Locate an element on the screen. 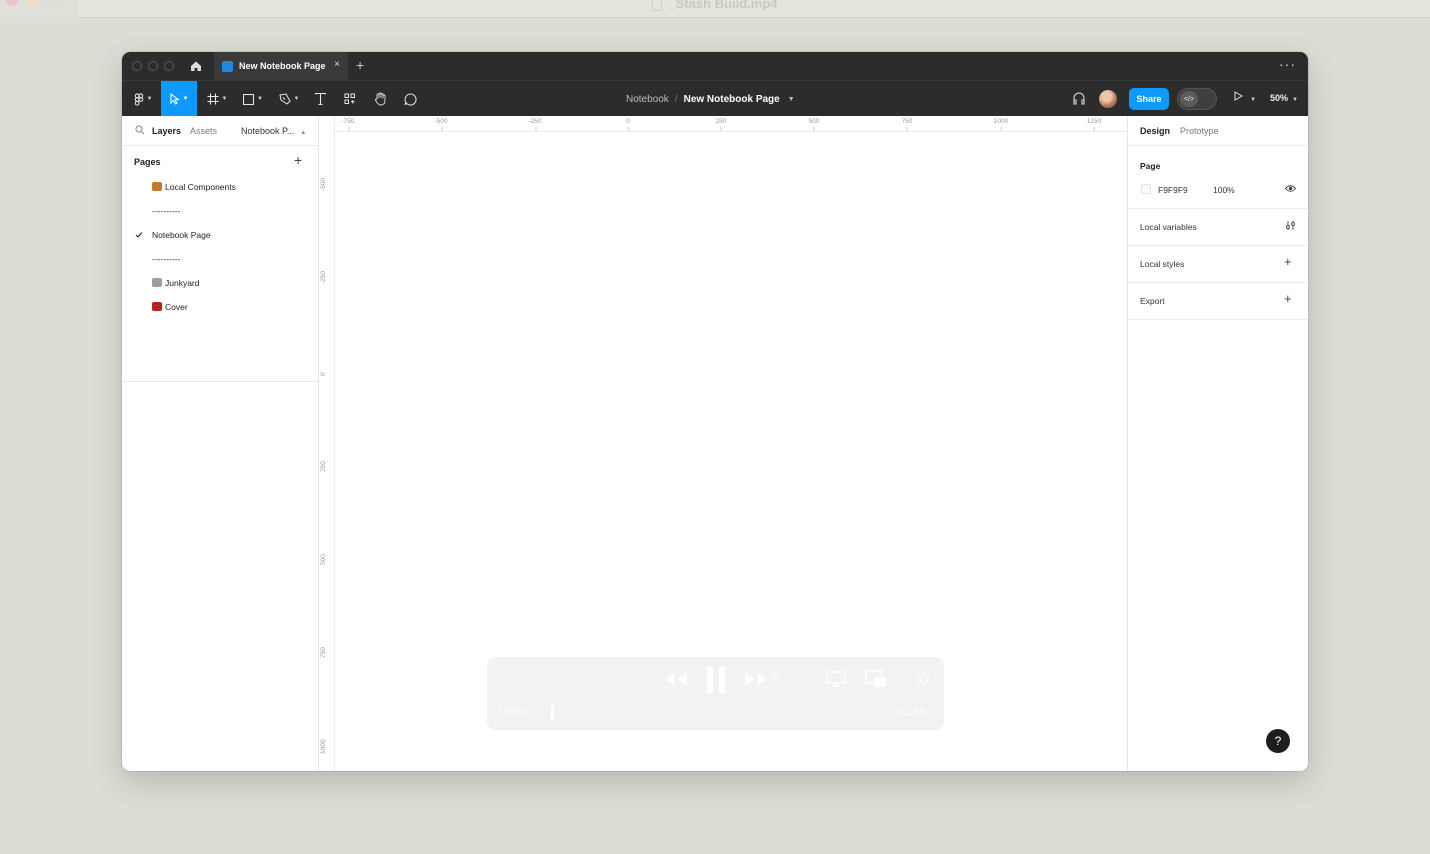 This screenshot has width=1430, height=854. tab-new-notebook-page: New Notebook Page × is located at coordinates (281, 66).